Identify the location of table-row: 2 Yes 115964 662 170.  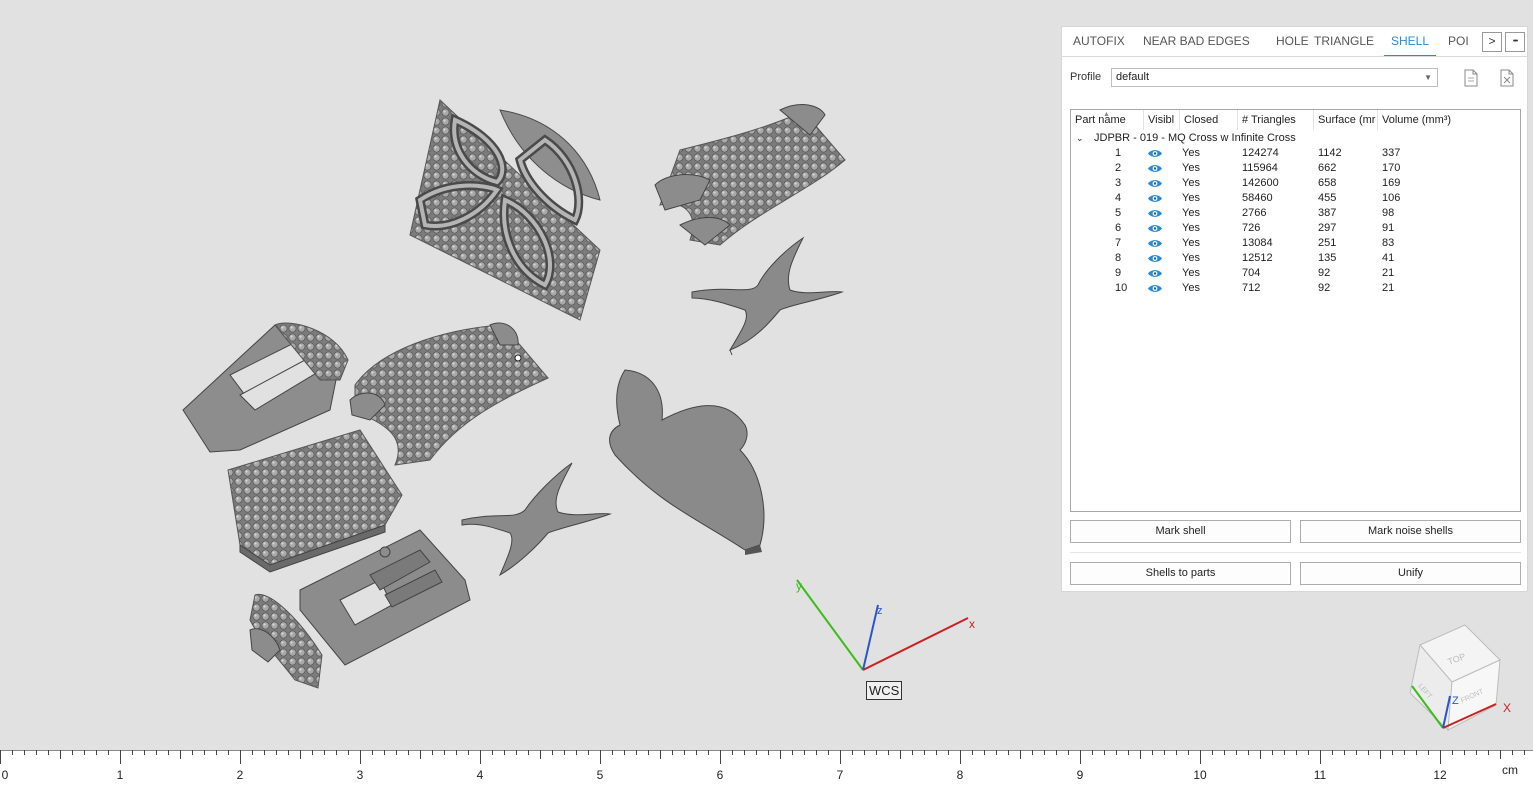
(1295, 168).